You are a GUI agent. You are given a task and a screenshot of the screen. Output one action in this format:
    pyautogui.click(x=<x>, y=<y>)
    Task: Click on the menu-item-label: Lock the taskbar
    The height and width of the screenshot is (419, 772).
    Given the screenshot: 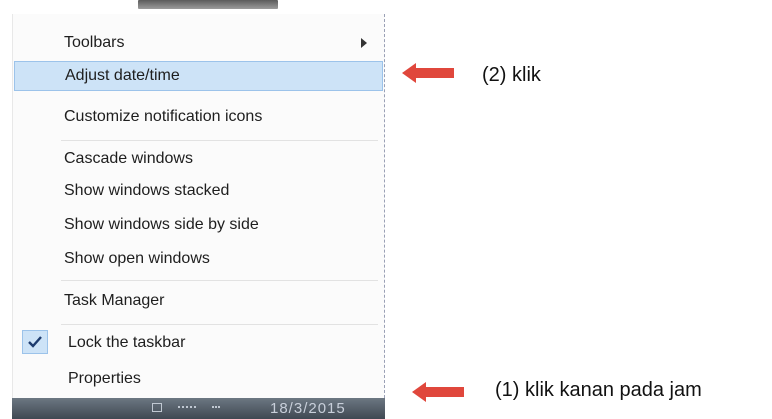 What is the action you would take?
    pyautogui.click(x=127, y=342)
    